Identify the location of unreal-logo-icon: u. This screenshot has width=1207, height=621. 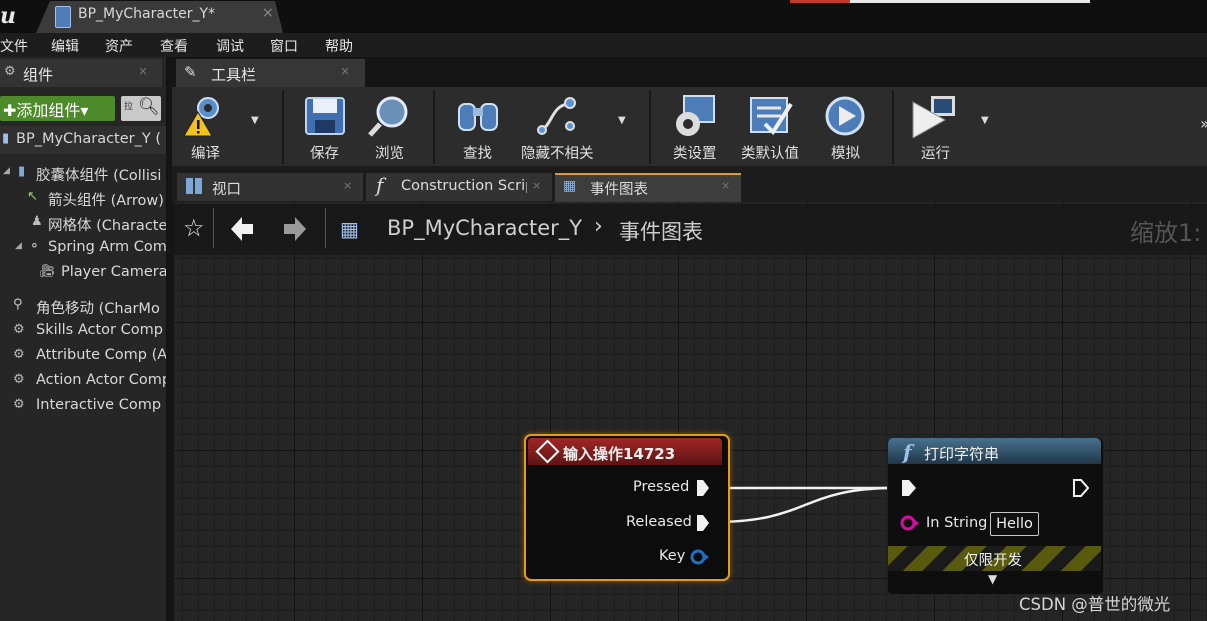
(8, 16).